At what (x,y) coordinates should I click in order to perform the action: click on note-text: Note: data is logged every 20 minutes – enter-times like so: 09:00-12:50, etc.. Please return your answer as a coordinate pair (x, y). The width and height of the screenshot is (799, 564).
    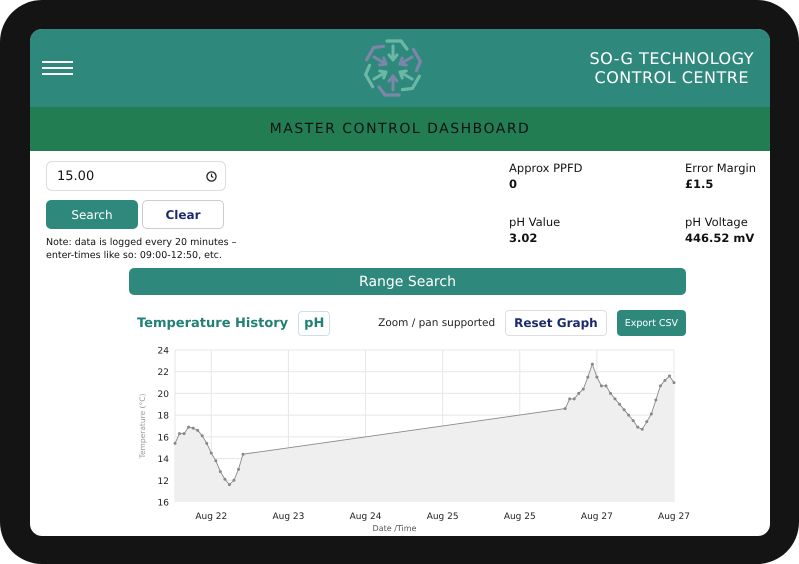
    Looking at the image, I should click on (142, 249).